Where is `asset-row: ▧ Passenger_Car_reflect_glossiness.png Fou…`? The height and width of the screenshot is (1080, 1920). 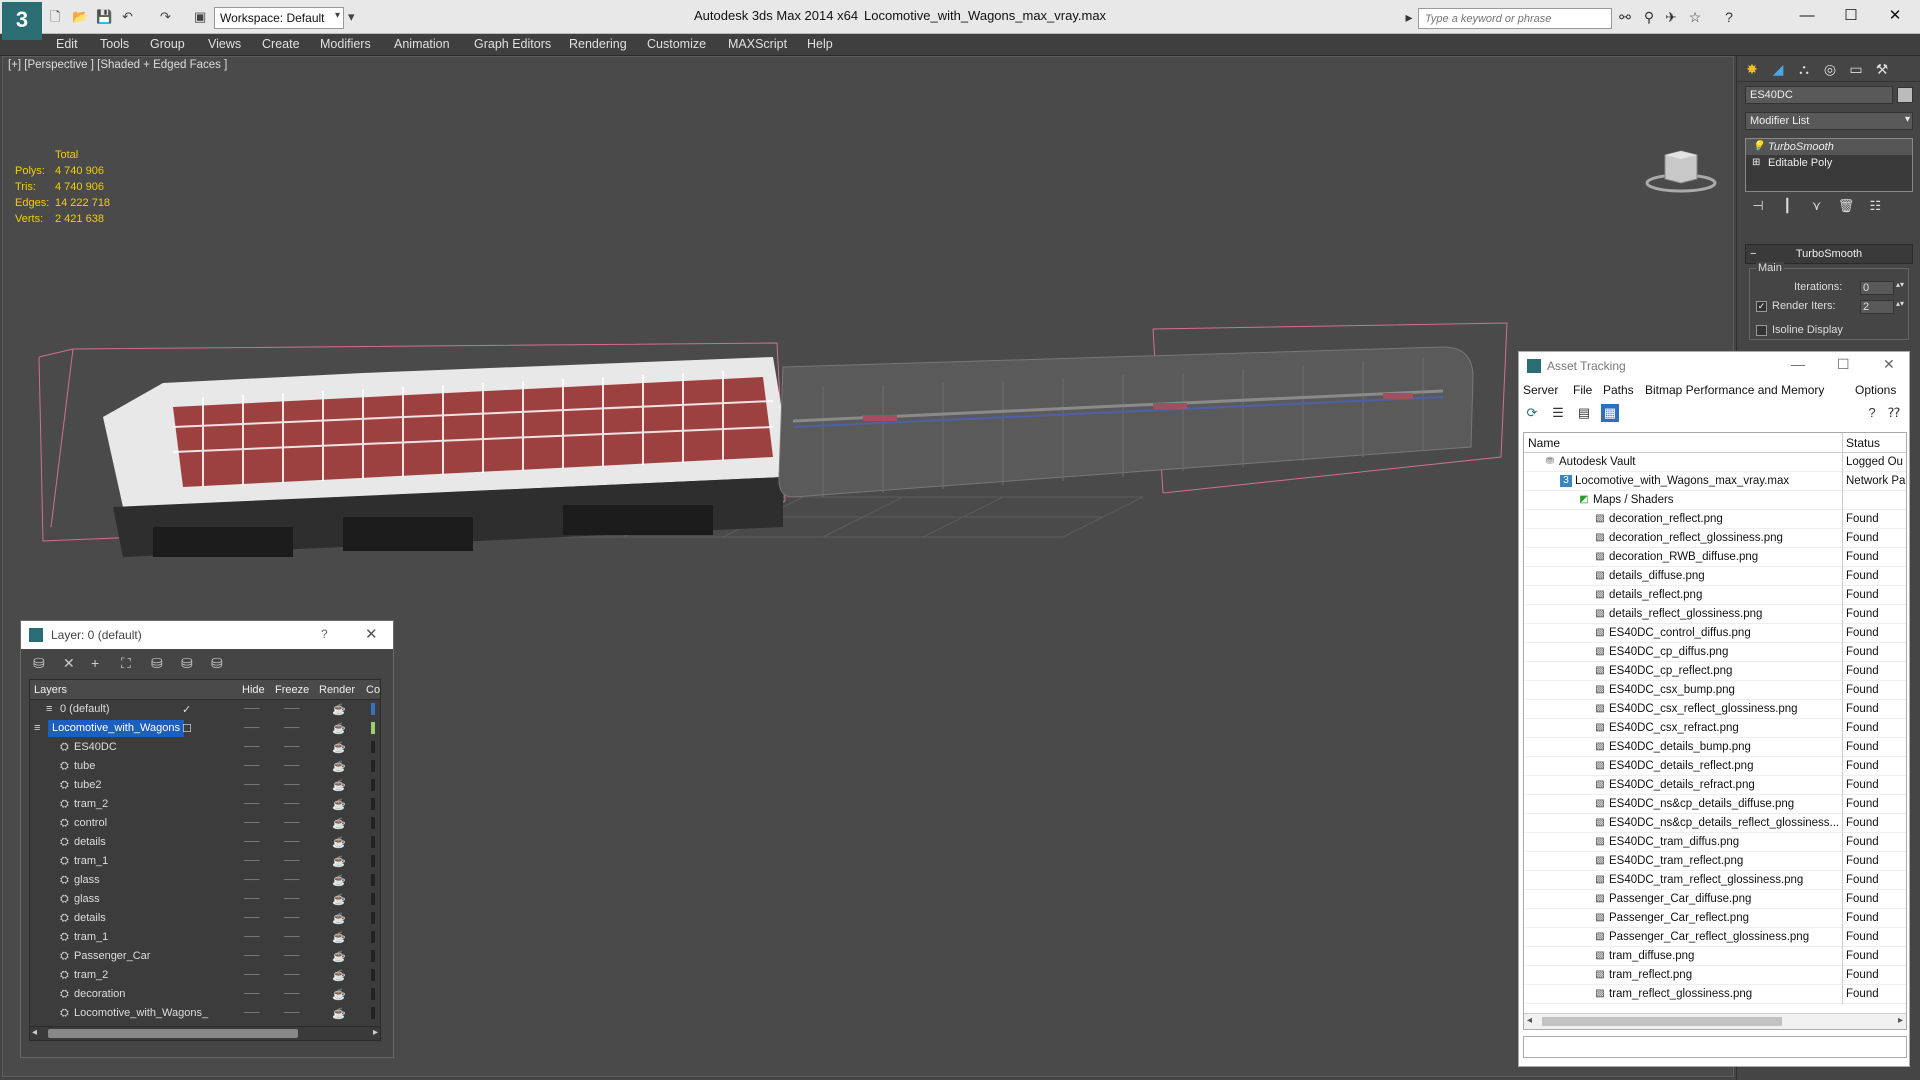 asset-row: ▧ Passenger_Car_reflect_glossiness.png Fou… is located at coordinates (1715, 937).